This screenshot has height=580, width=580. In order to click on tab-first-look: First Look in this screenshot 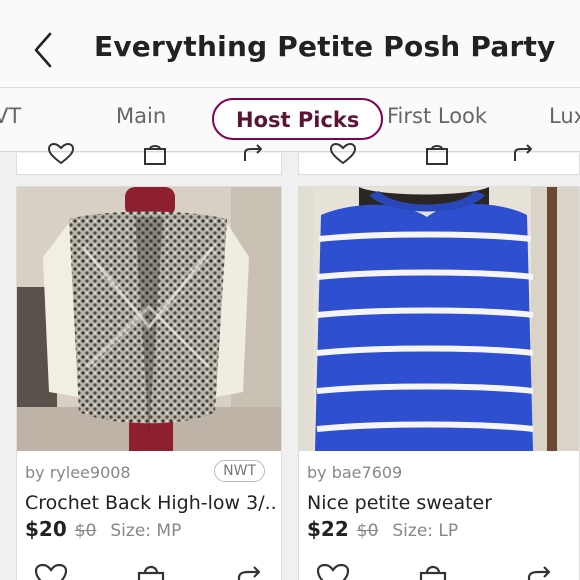, I will do `click(437, 116)`.